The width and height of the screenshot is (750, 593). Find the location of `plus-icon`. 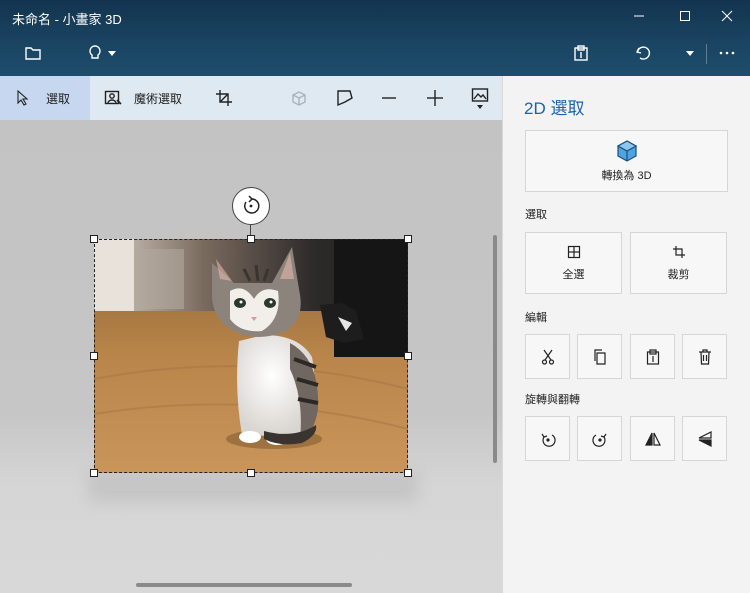

plus-icon is located at coordinates (435, 98).